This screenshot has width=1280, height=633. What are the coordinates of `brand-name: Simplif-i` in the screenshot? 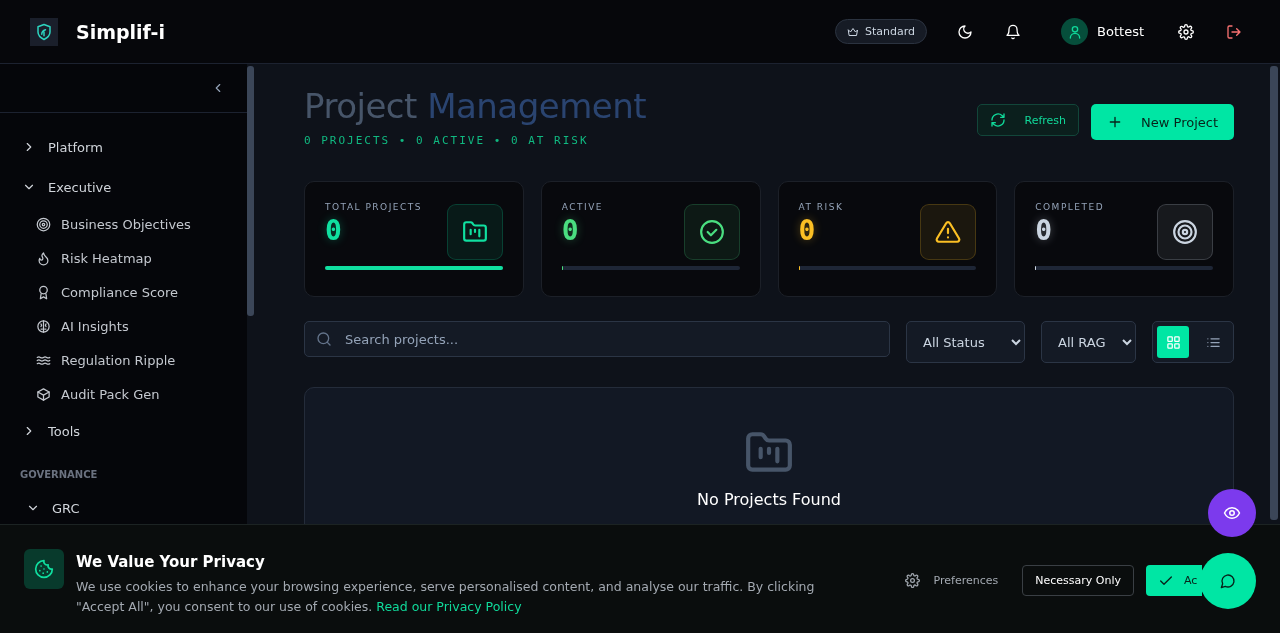 It's located at (120, 31).